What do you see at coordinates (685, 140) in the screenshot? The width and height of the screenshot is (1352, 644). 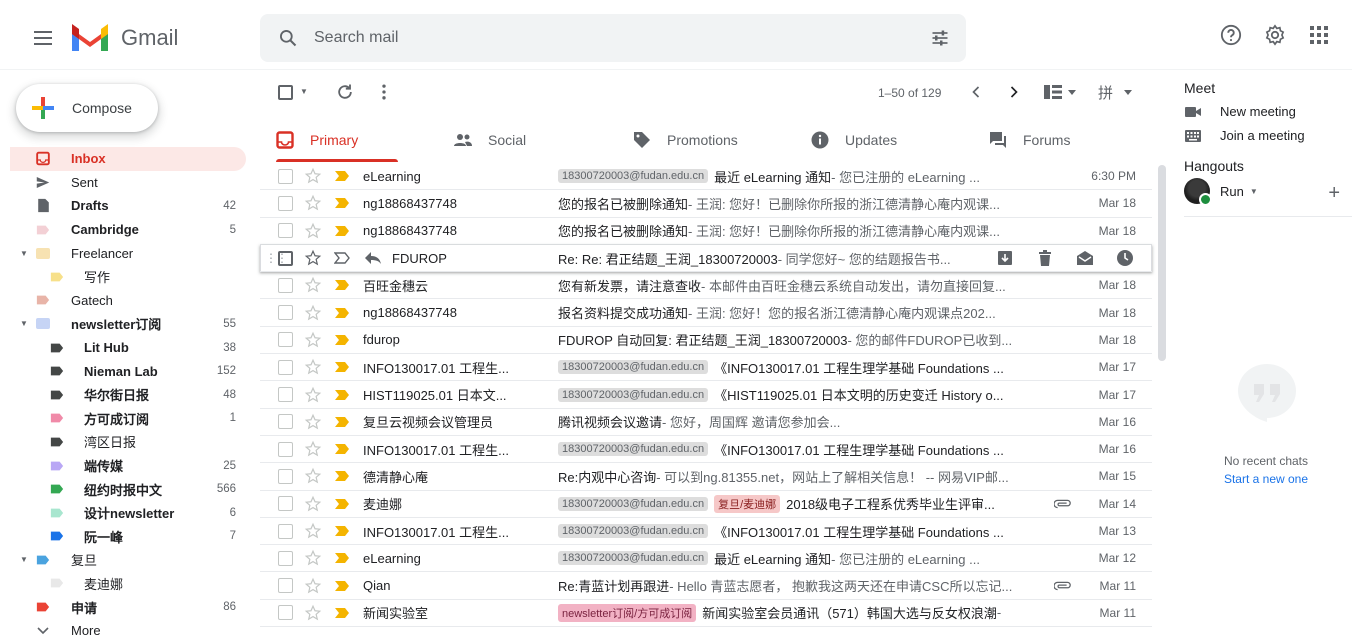 I see `tab-promotions: Promotions` at bounding box center [685, 140].